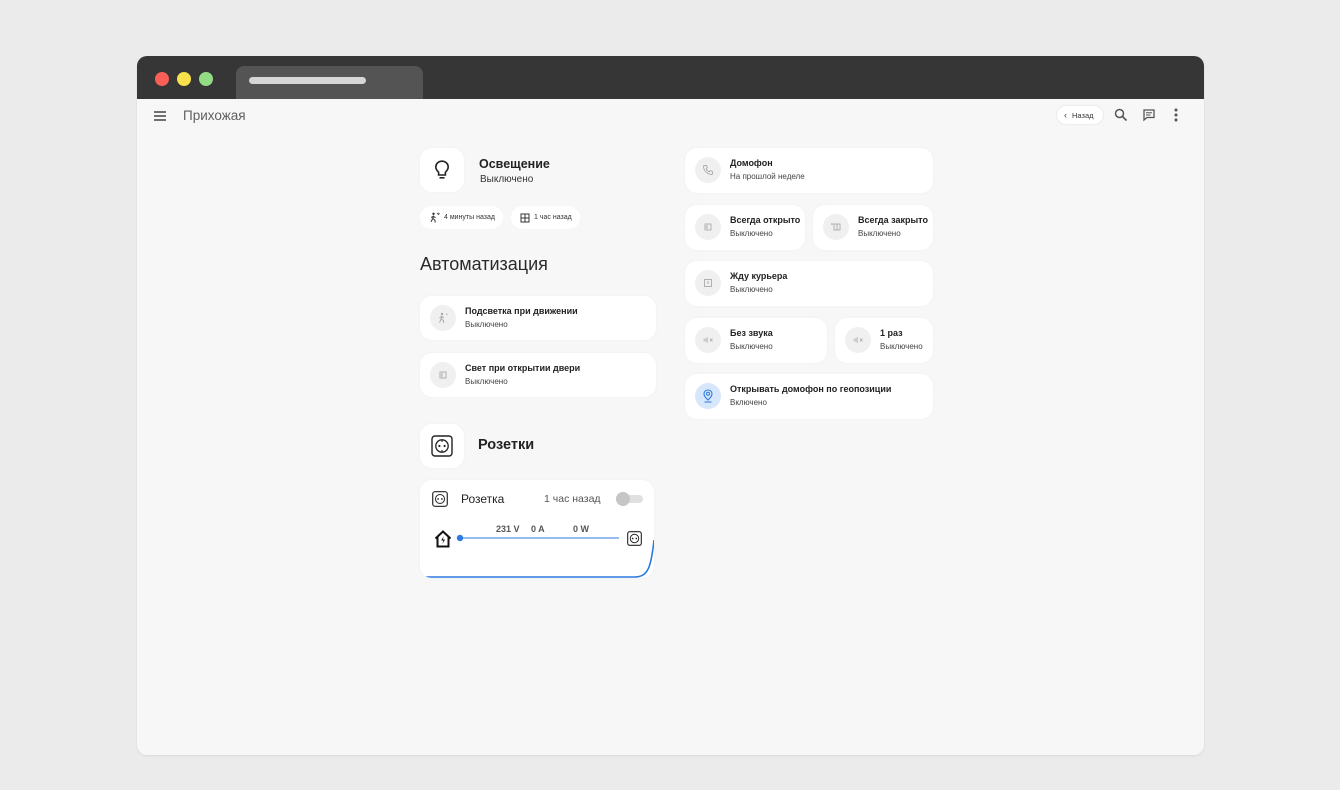  What do you see at coordinates (751, 346) in the screenshot?
I see `mute-status: Выключено` at bounding box center [751, 346].